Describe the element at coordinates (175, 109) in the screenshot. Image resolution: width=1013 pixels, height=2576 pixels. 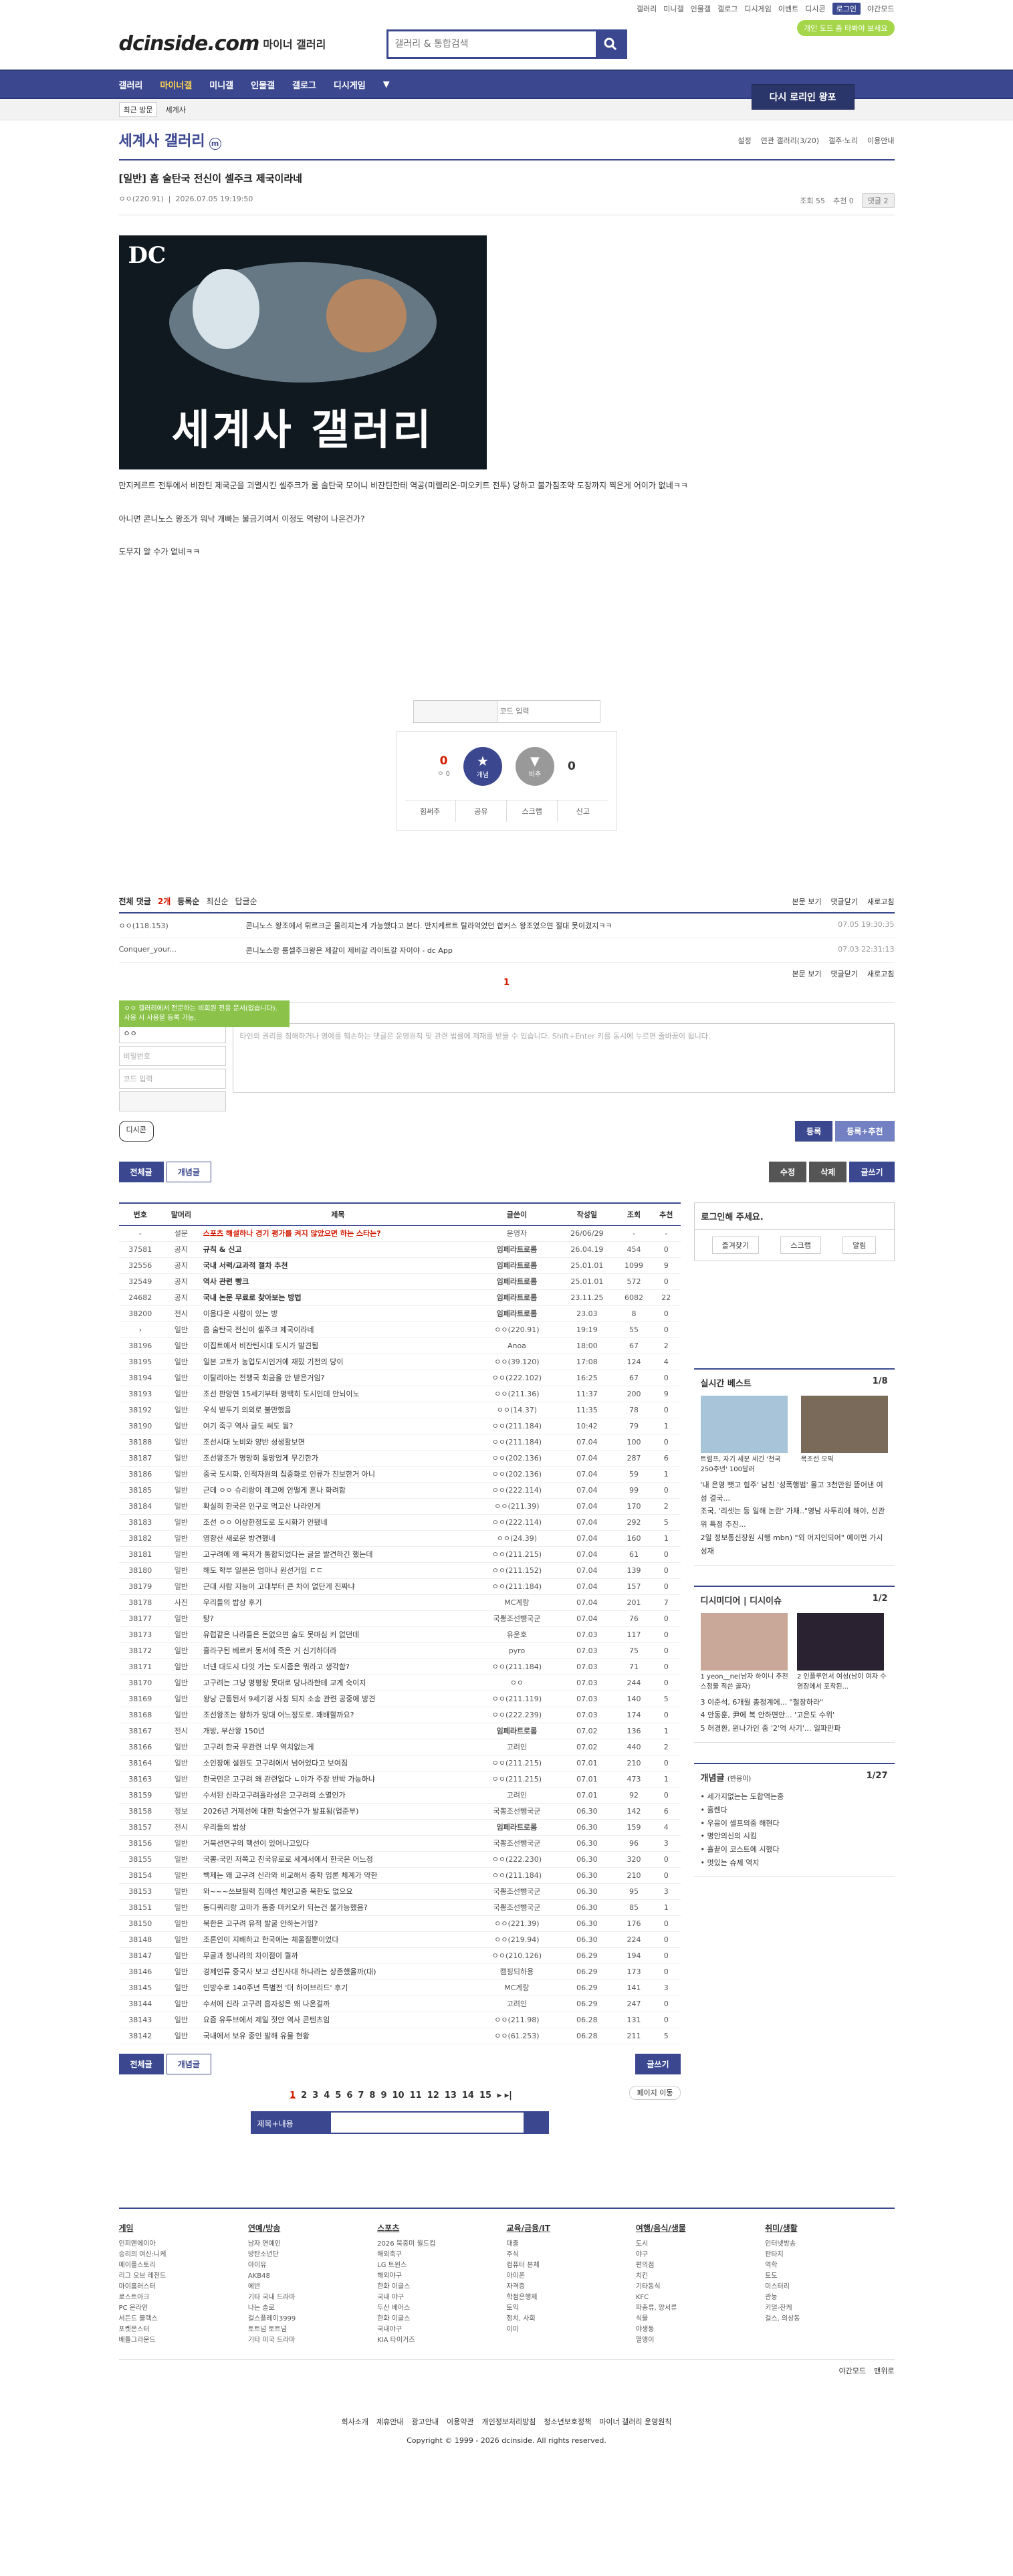
I see `recent-item: 세계사` at that location.